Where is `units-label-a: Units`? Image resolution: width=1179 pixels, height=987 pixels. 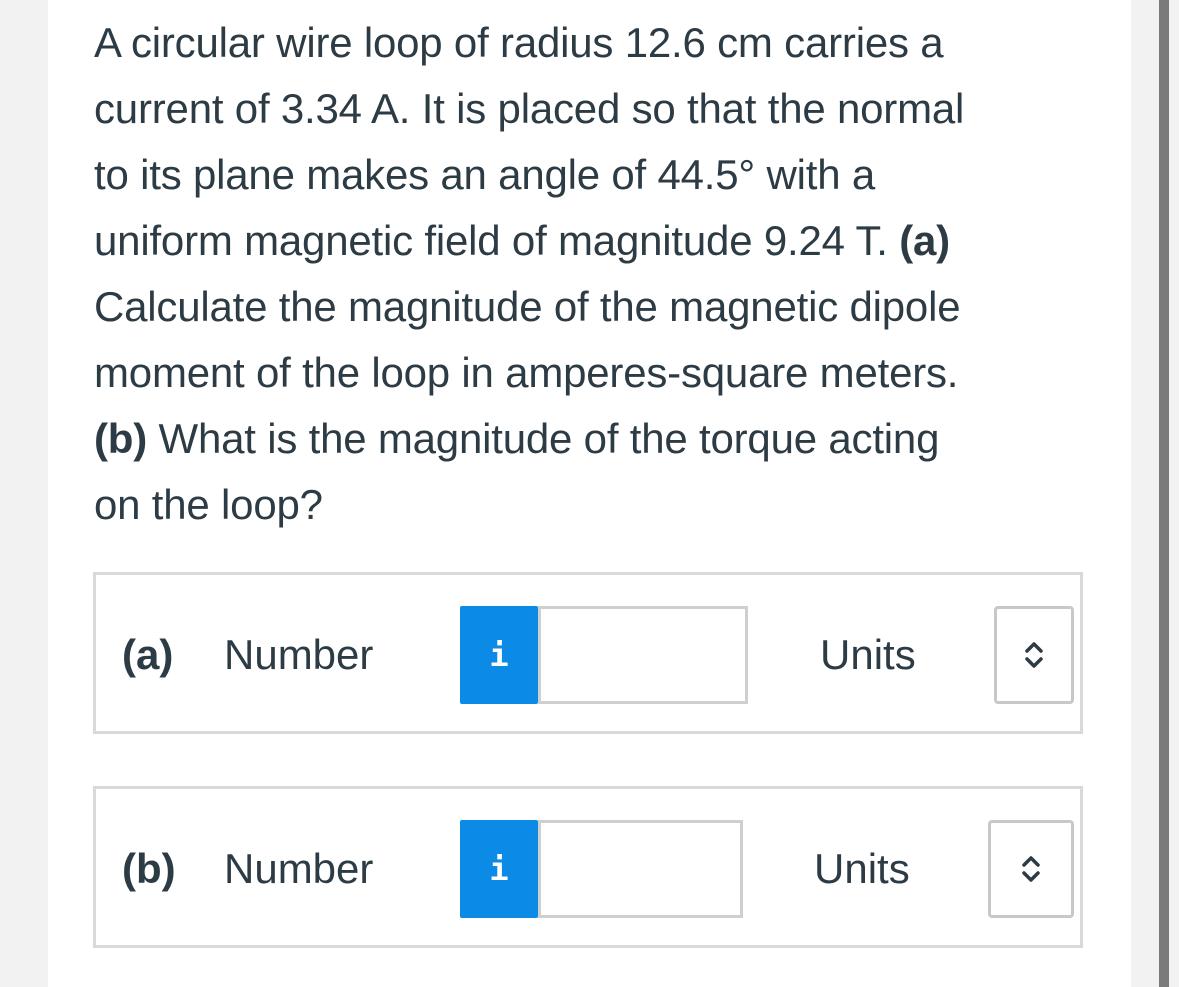 units-label-a: Units is located at coordinates (868, 654).